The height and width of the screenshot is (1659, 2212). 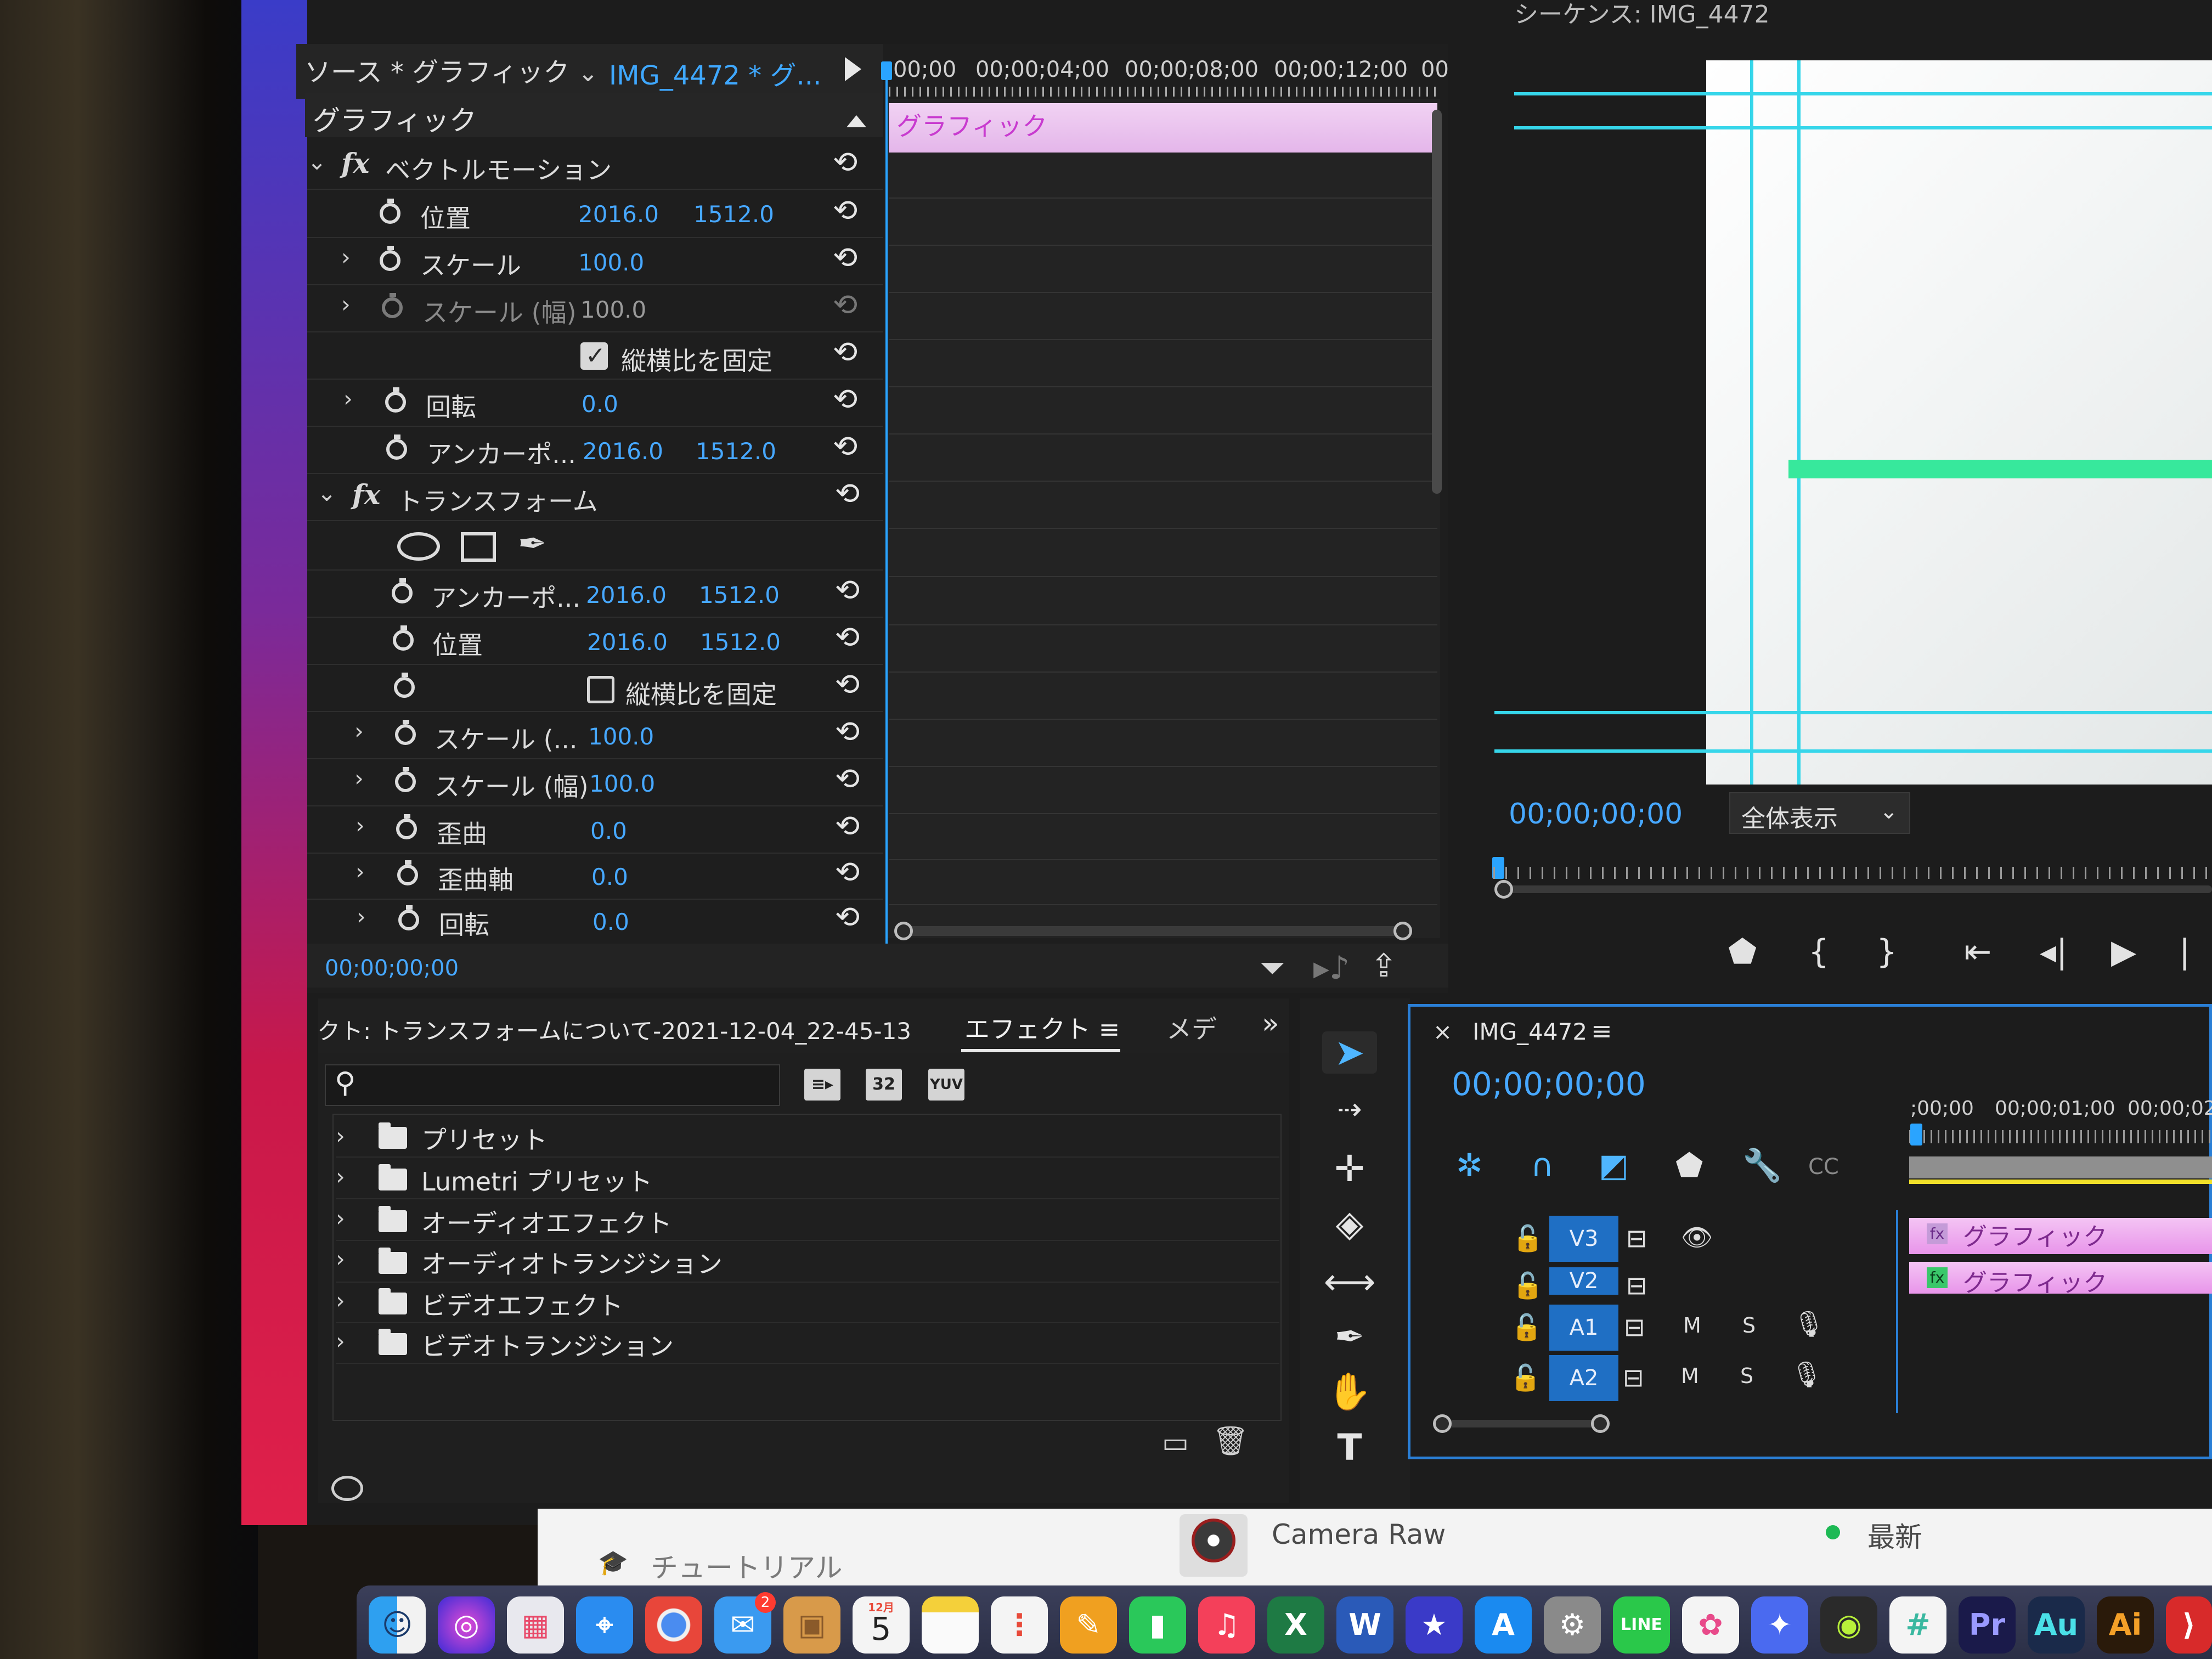 I want to click on calendar-icon: 12月 5, so click(x=881, y=1625).